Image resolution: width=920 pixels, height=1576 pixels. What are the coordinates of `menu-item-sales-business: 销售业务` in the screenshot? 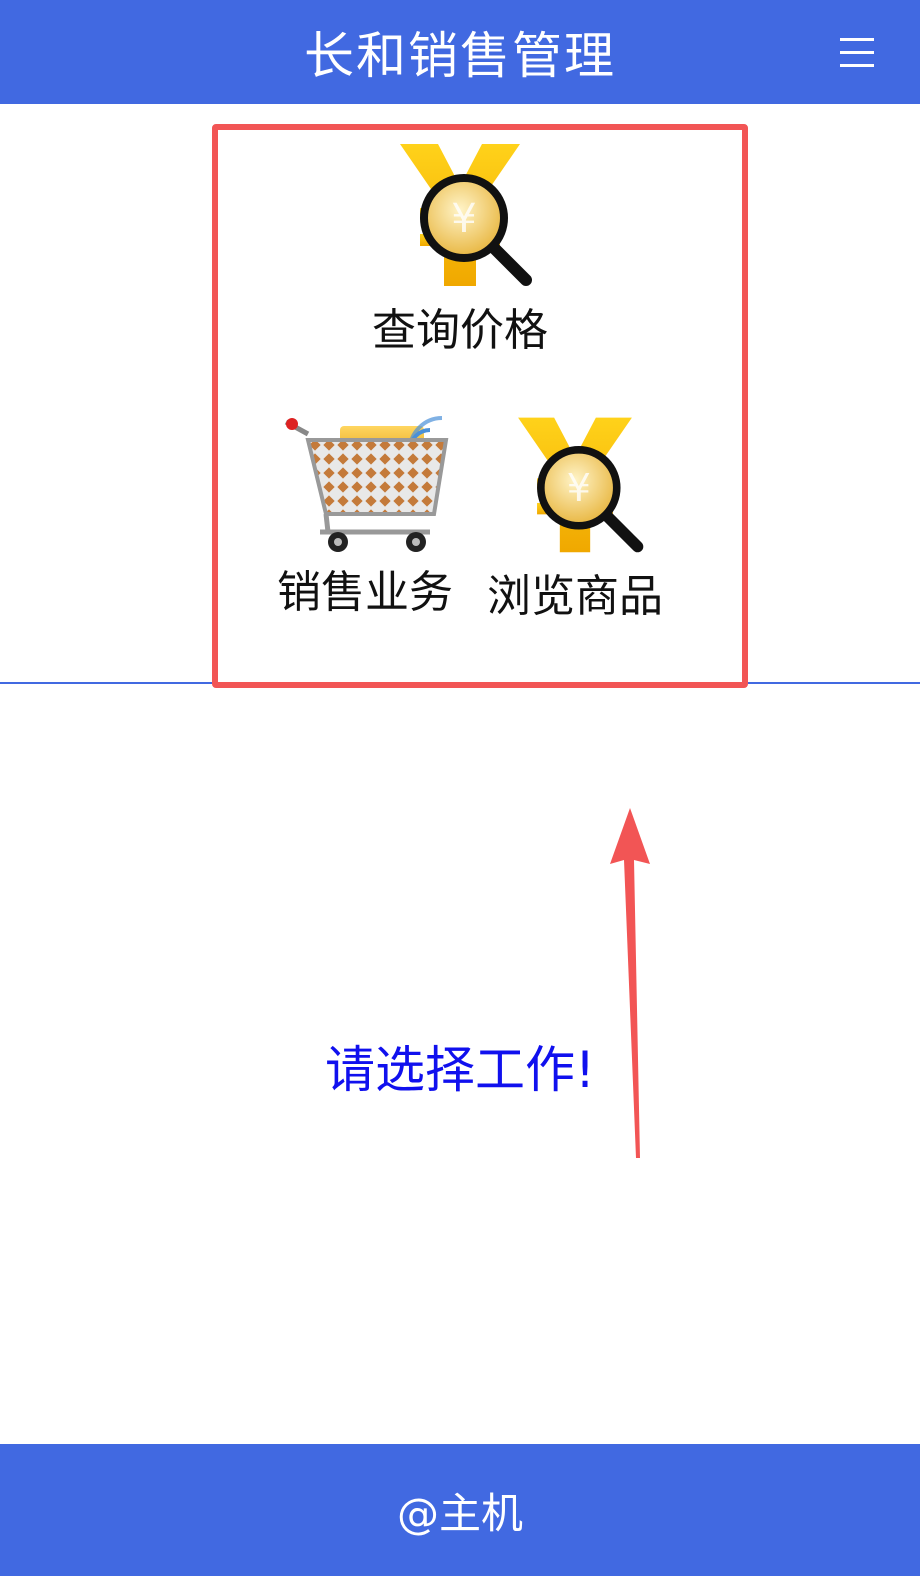 It's located at (365, 515).